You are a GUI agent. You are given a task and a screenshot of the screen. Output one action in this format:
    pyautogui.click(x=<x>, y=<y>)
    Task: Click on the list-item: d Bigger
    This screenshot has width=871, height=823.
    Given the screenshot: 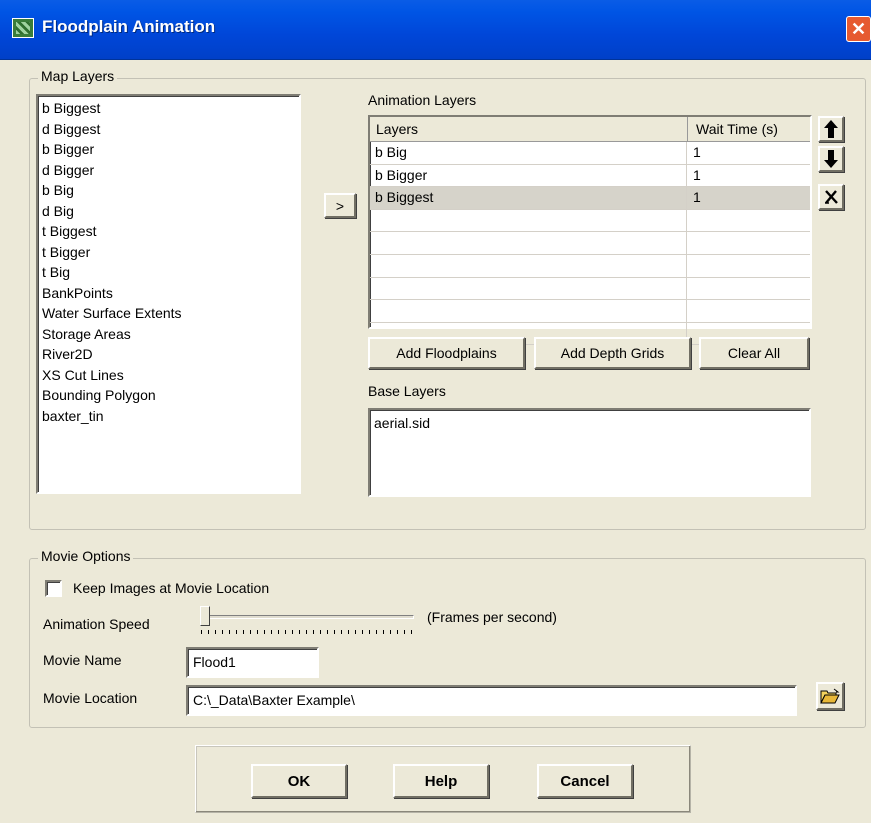 What is the action you would take?
    pyautogui.click(x=168, y=170)
    